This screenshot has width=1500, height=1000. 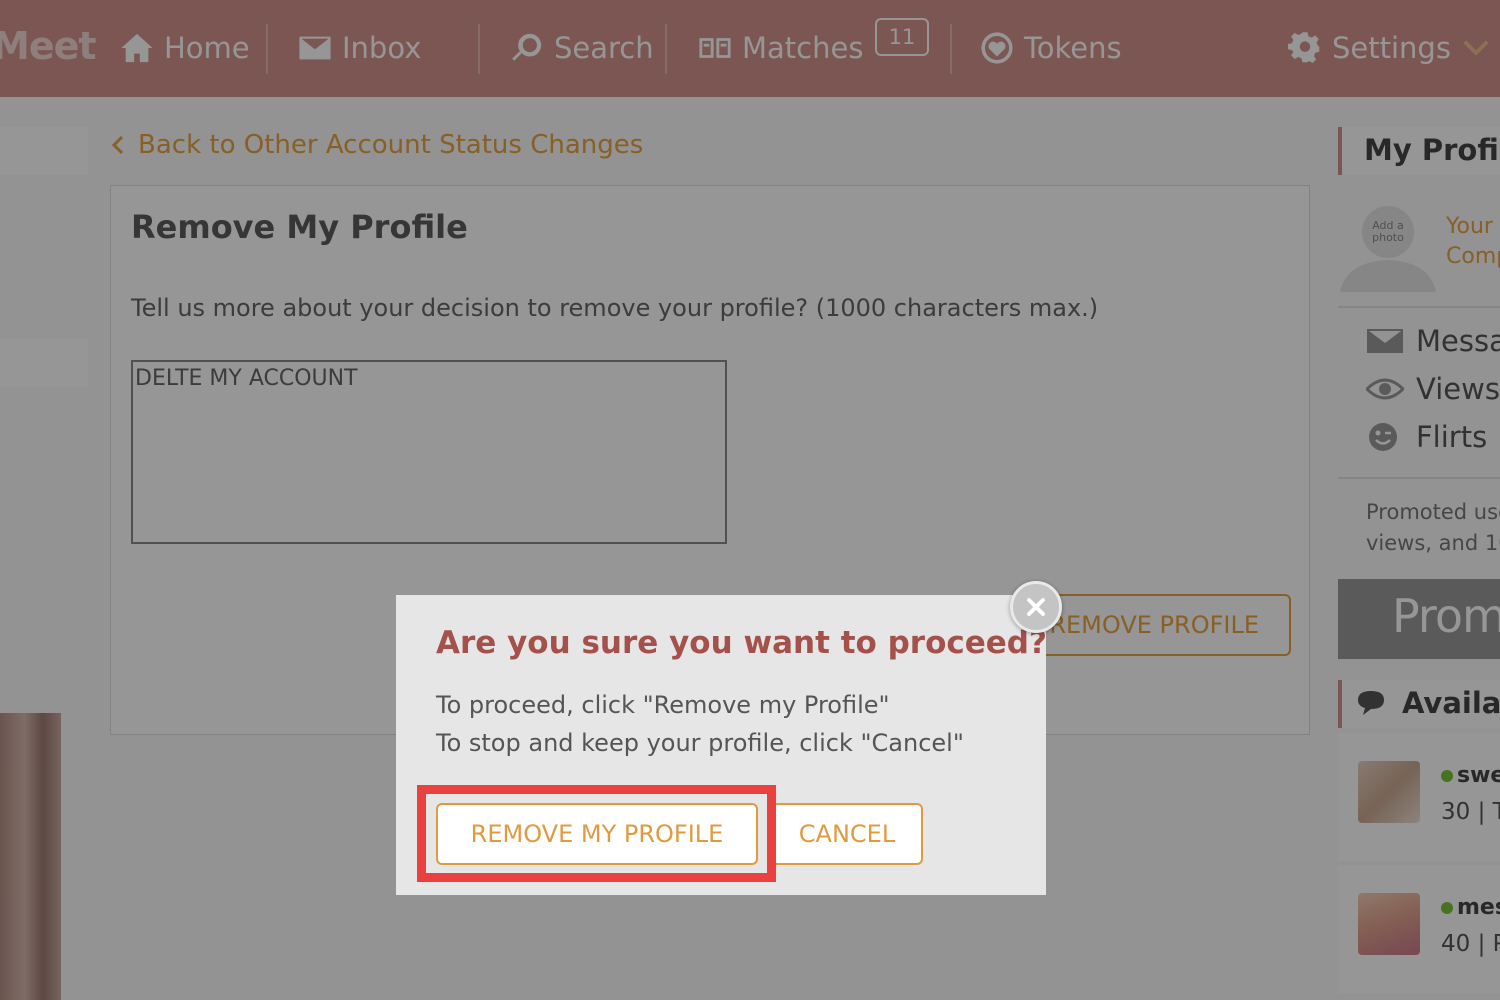 I want to click on remove-my-profile-button: REMOVE MY PROFILE, so click(x=597, y=834).